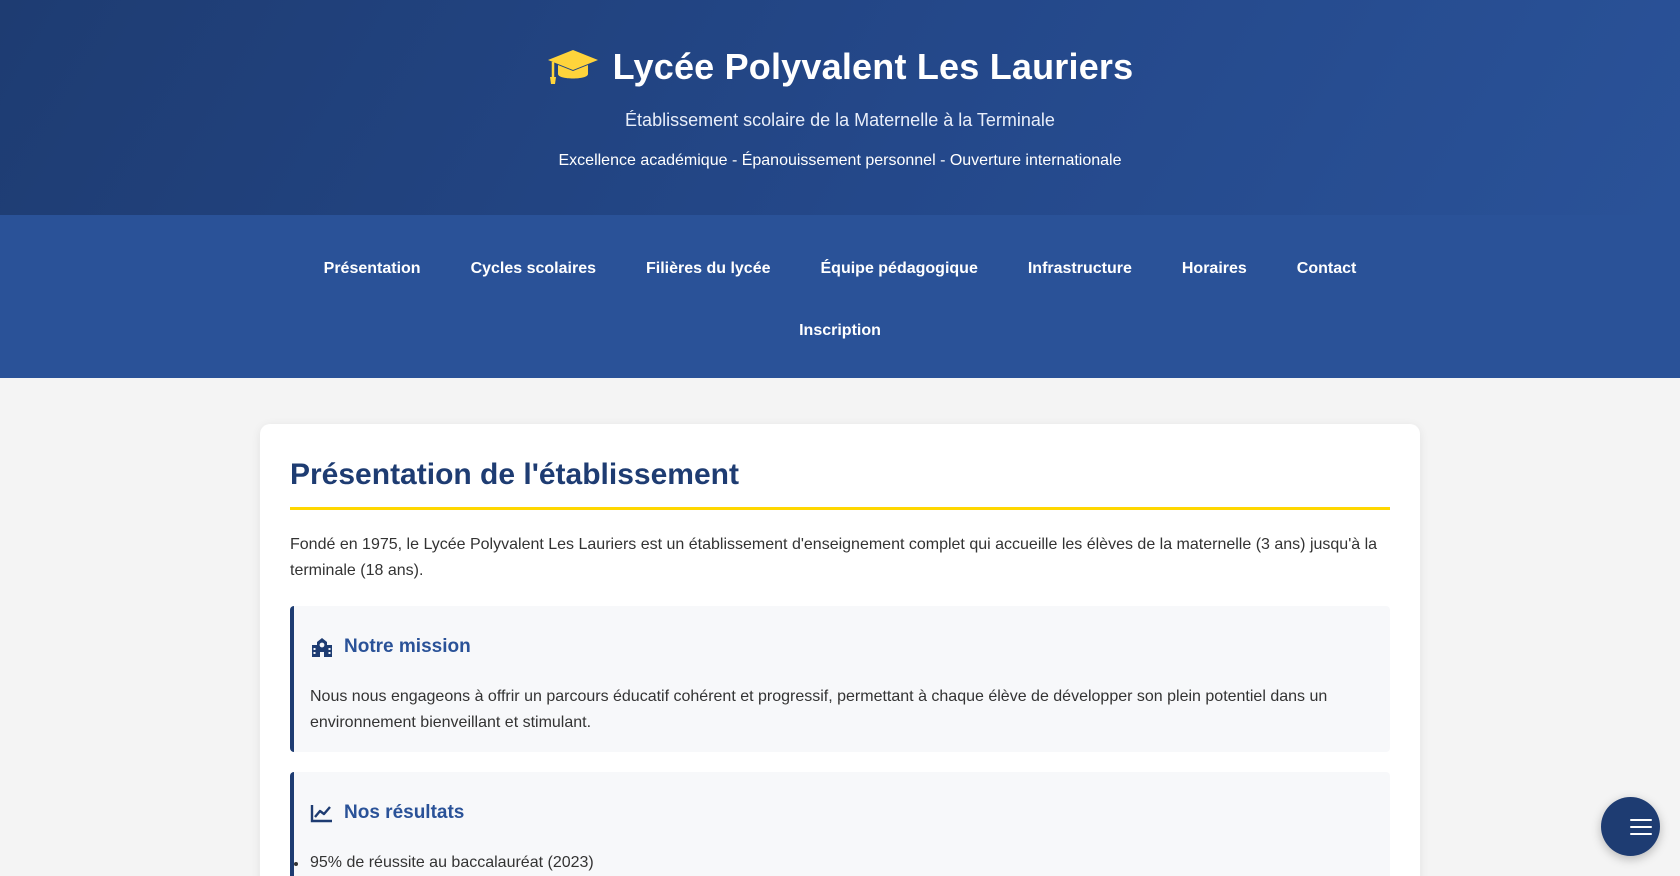 The width and height of the screenshot is (1680, 876). I want to click on nav-link-equipe-pedagogique: Équipe pédagogique, so click(899, 269).